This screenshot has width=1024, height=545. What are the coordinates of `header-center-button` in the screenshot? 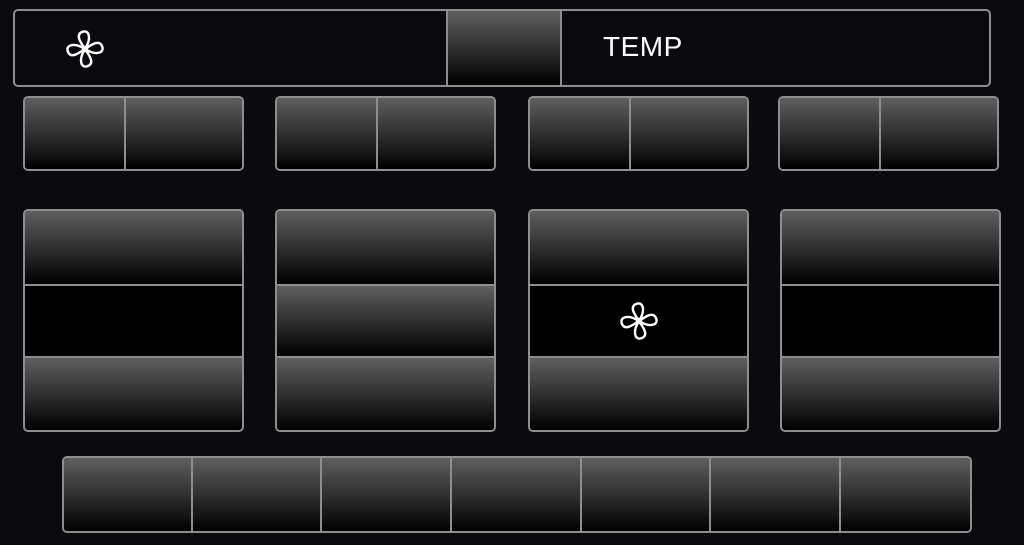 It's located at (504, 48).